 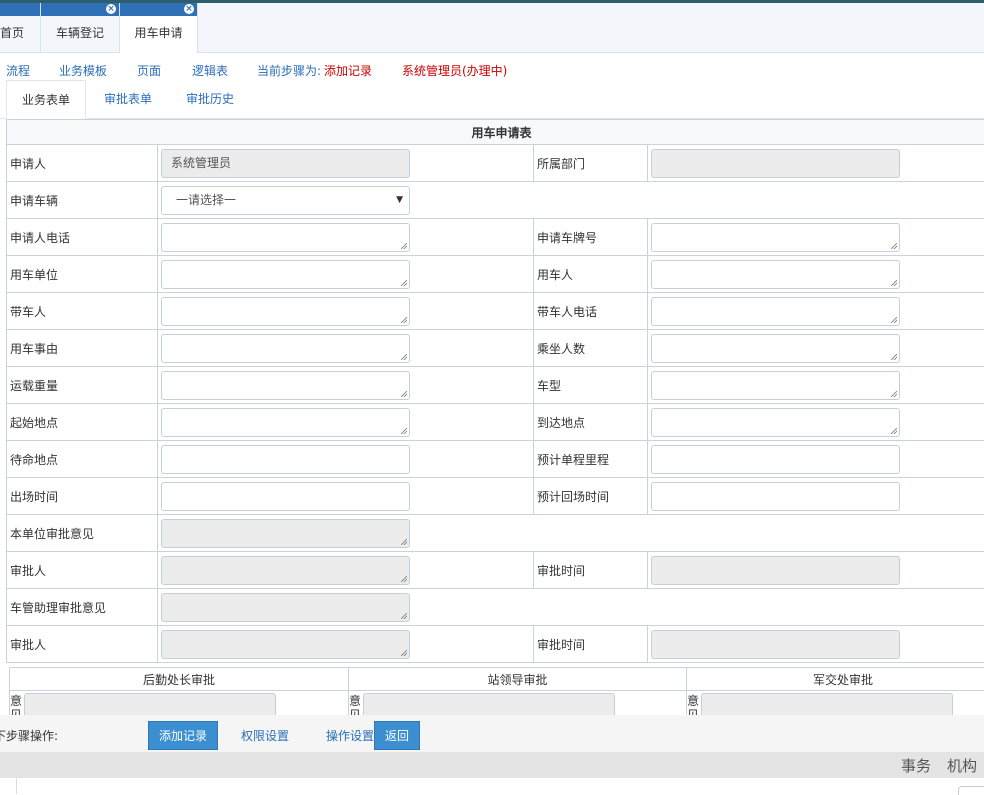 I want to click on form-row: 申请人系统管理员所属部门, so click(x=495, y=163).